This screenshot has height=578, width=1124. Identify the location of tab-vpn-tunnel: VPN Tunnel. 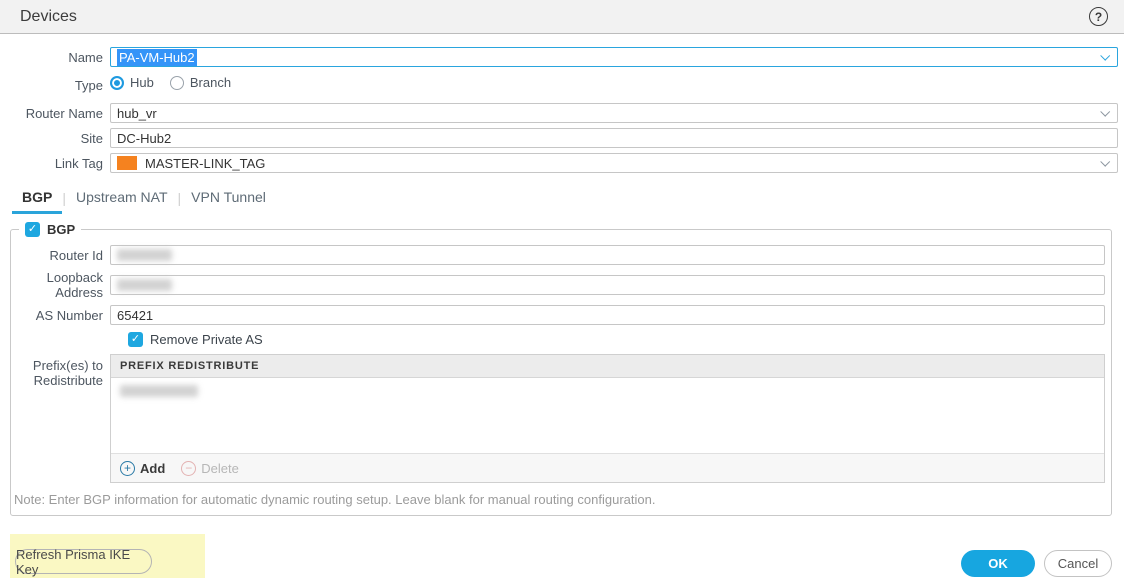
(228, 201).